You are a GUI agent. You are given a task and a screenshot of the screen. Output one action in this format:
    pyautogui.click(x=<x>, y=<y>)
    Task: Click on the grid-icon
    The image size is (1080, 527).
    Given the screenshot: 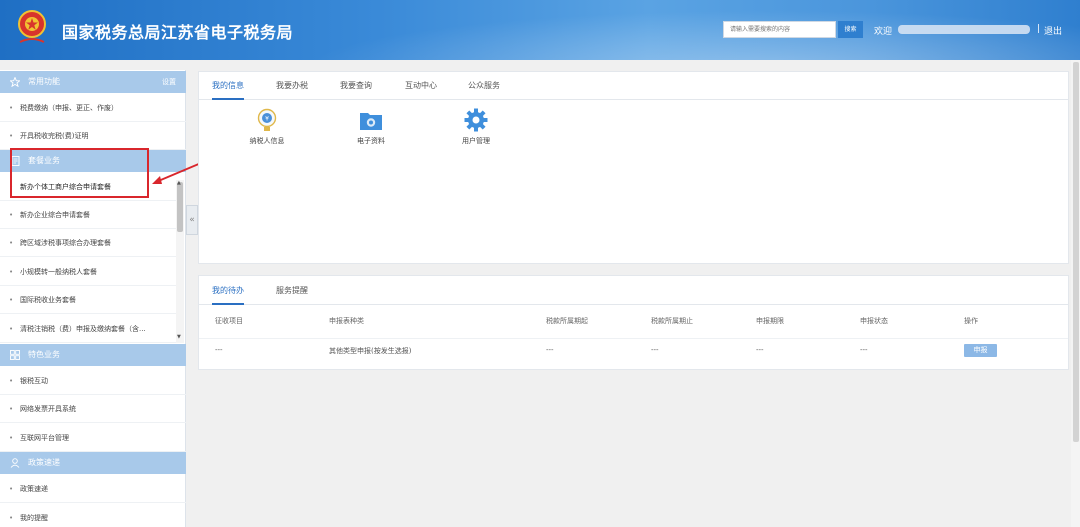 What is the action you would take?
    pyautogui.click(x=15, y=355)
    